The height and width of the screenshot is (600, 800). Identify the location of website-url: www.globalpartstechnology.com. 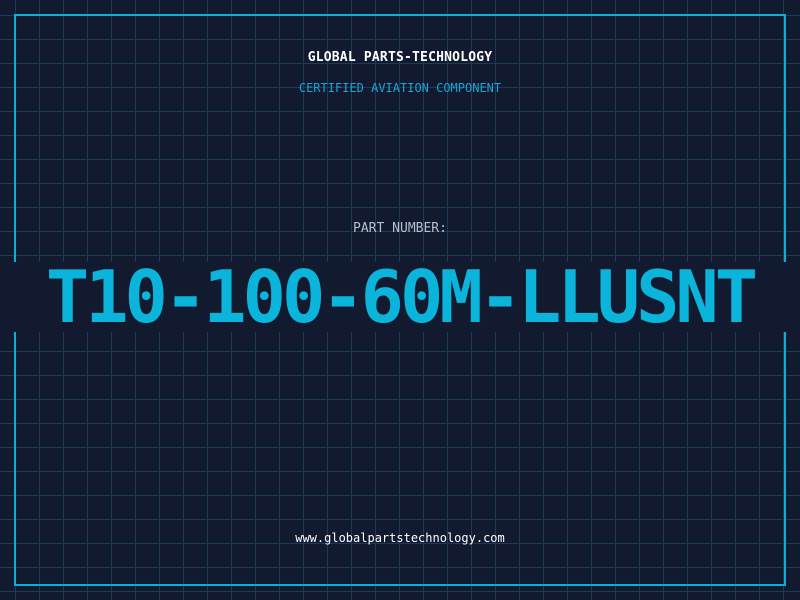
(400, 538).